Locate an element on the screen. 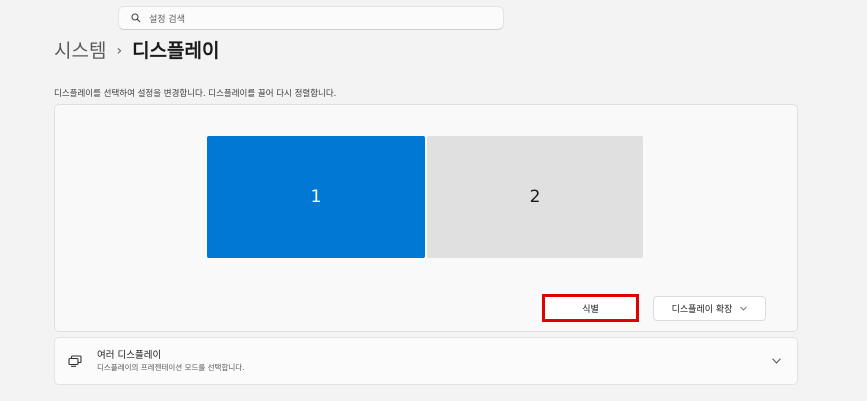  search-placeholder: 설정 검색 is located at coordinates (167, 19).